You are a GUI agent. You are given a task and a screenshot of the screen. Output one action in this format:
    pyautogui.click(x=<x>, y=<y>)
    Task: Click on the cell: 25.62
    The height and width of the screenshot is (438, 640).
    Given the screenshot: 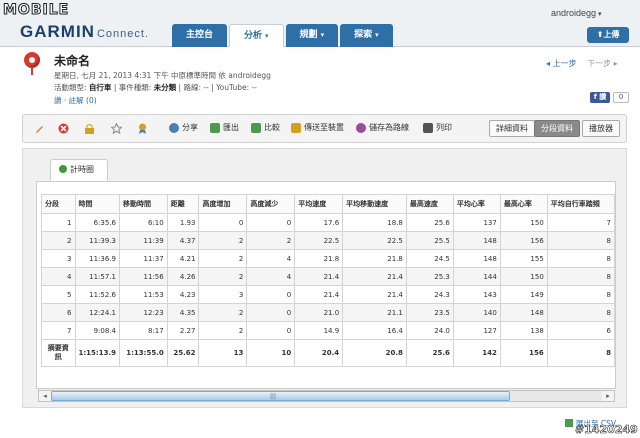 What is the action you would take?
    pyautogui.click(x=183, y=353)
    